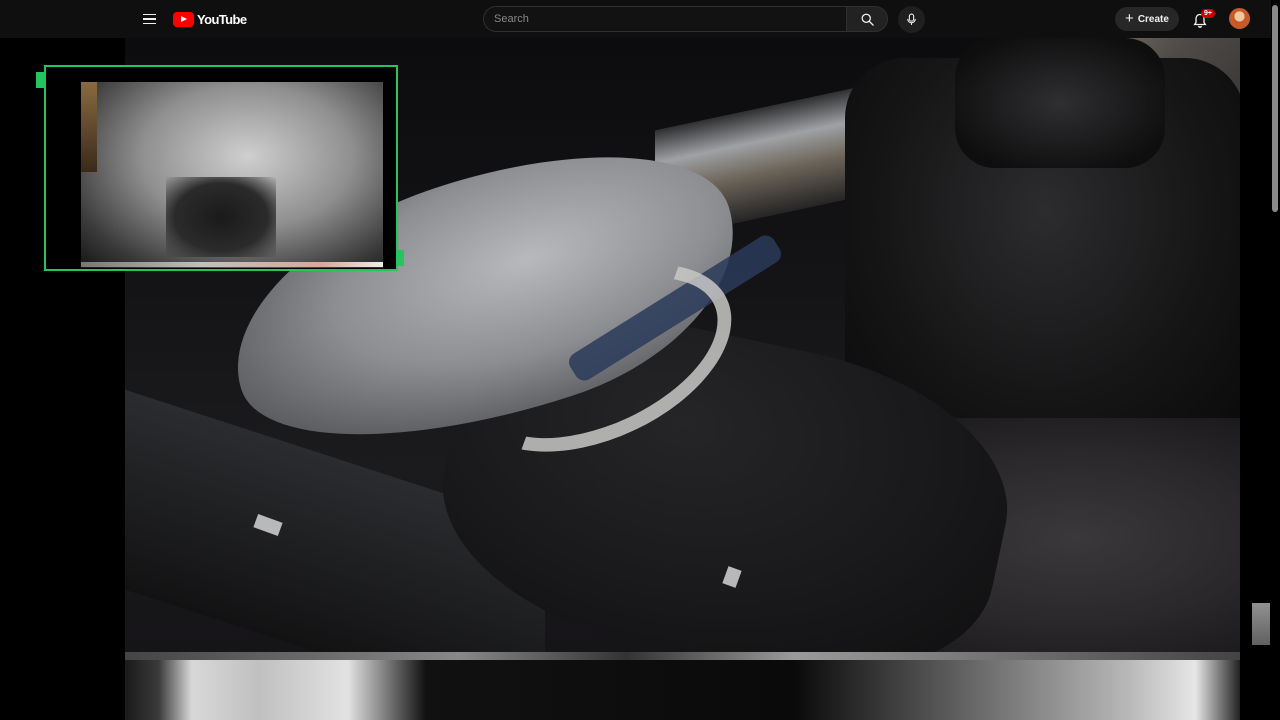 Image resolution: width=1280 pixels, height=720 pixels. What do you see at coordinates (1060, 103) in the screenshot?
I see `video-frame-headrest` at bounding box center [1060, 103].